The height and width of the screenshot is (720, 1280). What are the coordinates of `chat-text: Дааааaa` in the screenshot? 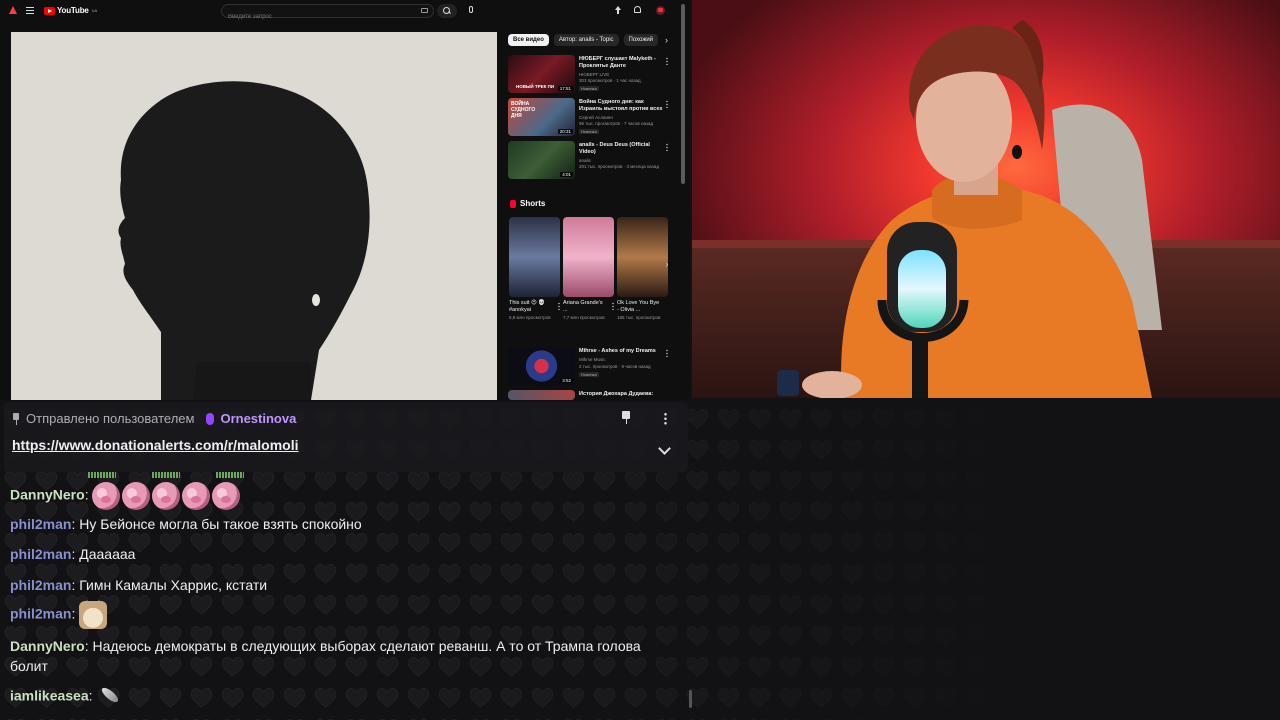 It's located at (107, 554).